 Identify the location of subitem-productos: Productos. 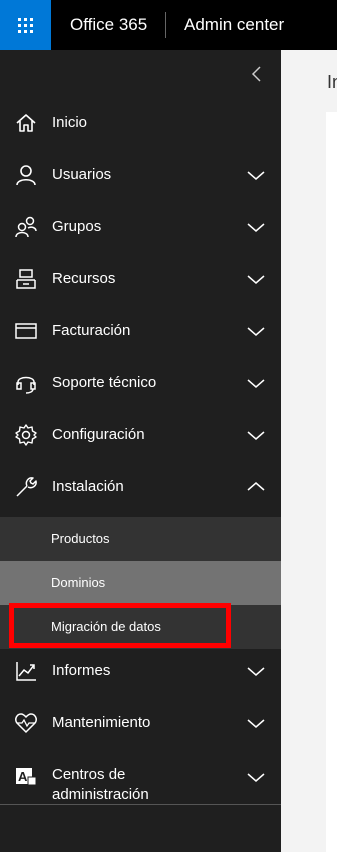
(140, 539).